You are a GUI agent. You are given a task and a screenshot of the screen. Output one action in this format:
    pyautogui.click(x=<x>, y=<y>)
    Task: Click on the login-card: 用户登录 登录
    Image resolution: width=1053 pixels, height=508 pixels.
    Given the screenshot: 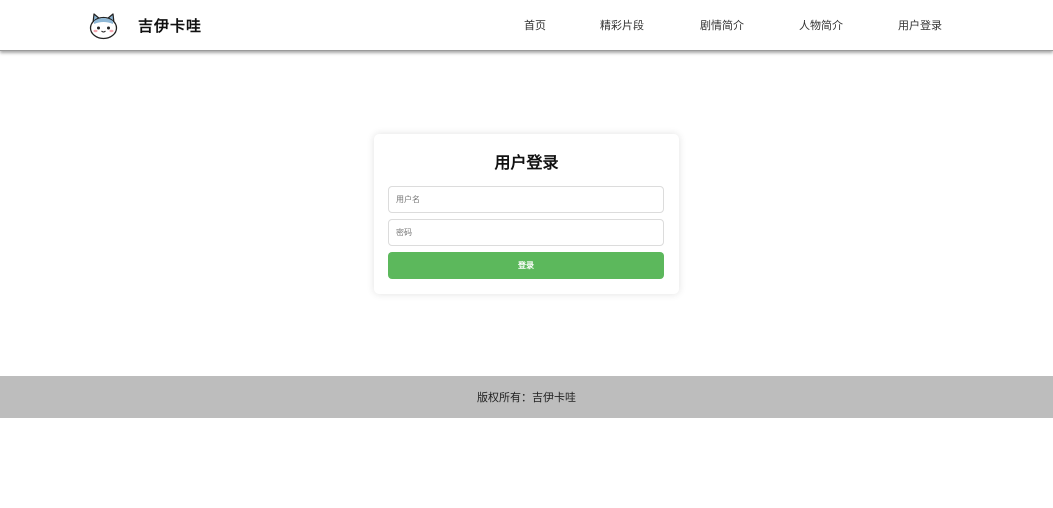 What is the action you would take?
    pyautogui.click(x=526, y=214)
    